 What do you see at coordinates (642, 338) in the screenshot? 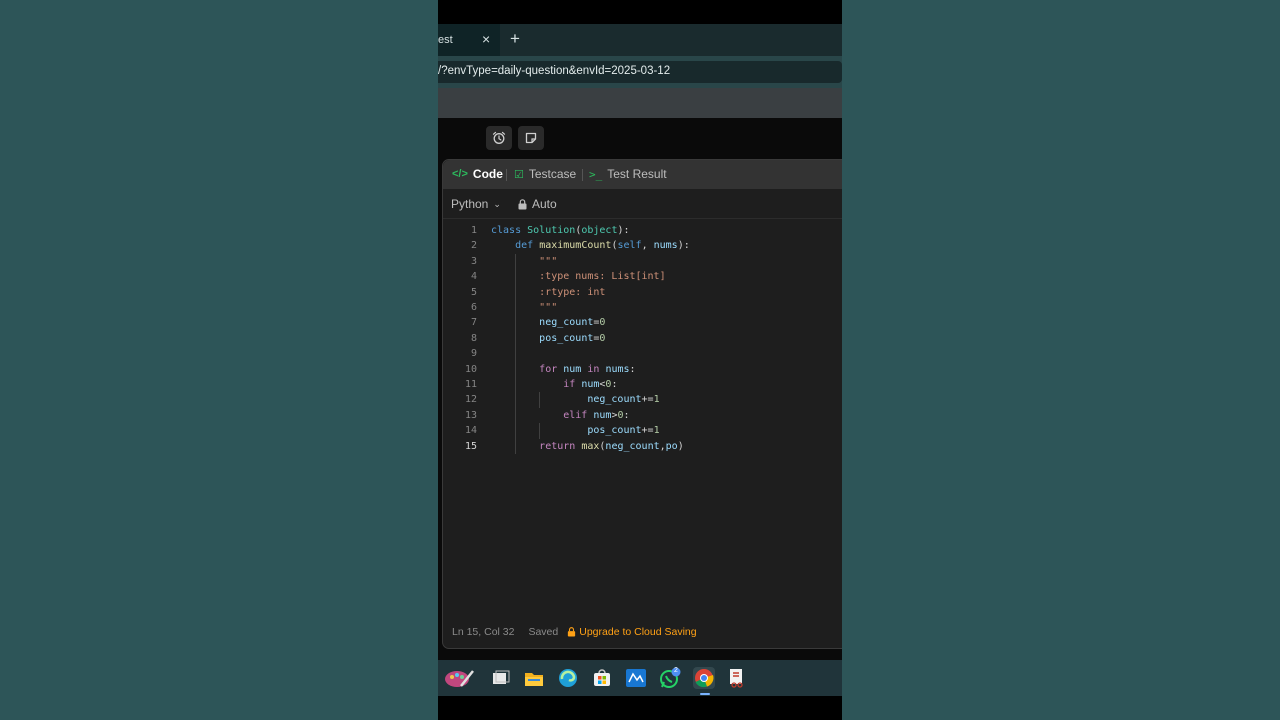
I see `code-line: 8 pos_count=0` at bounding box center [642, 338].